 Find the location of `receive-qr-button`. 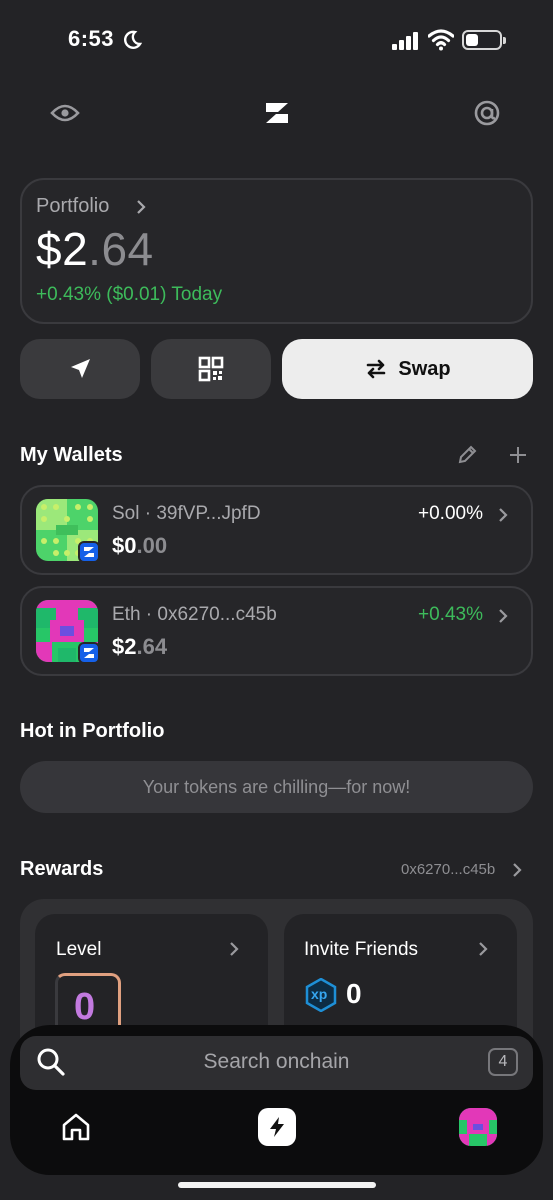

receive-qr-button is located at coordinates (211, 369).